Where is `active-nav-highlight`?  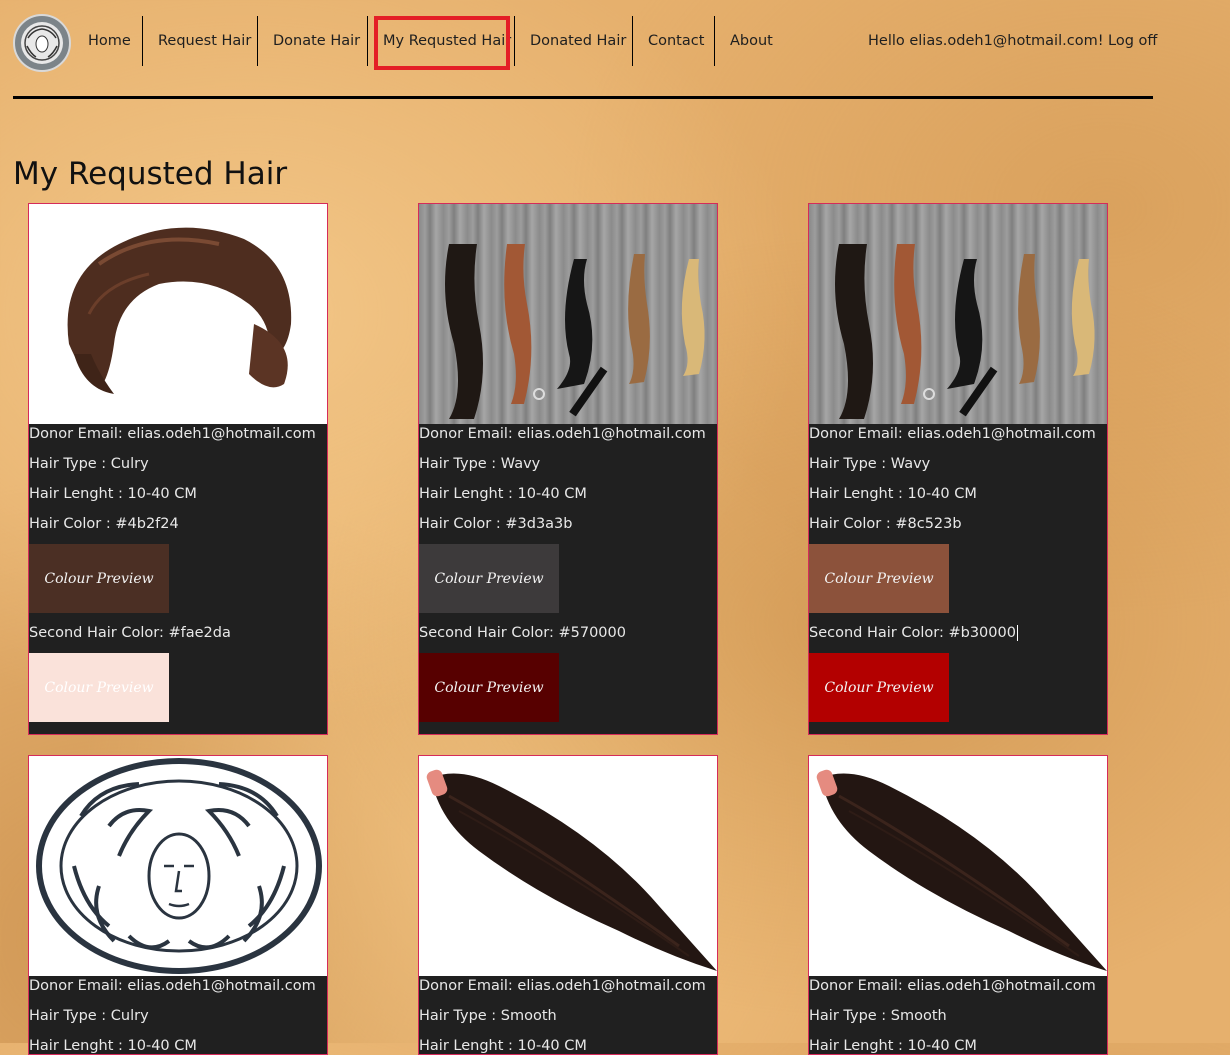
active-nav-highlight is located at coordinates (442, 43).